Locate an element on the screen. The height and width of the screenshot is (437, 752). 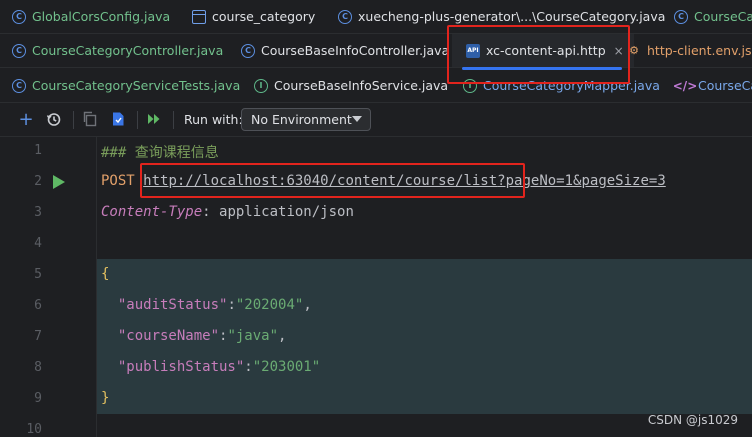
json-close-brace: } is located at coordinates (105, 398).